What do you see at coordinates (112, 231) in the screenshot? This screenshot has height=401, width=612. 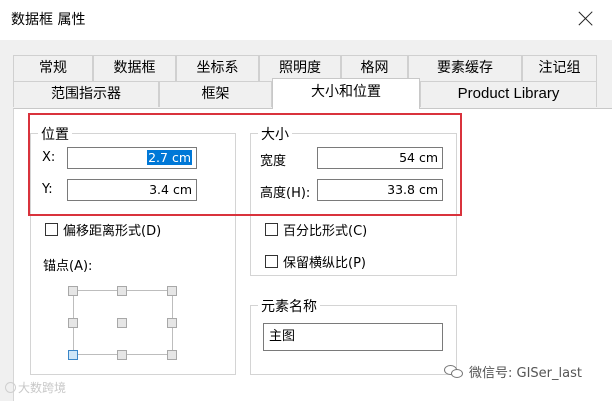 I see `offset-distance-label: 偏移距离形式(D)` at bounding box center [112, 231].